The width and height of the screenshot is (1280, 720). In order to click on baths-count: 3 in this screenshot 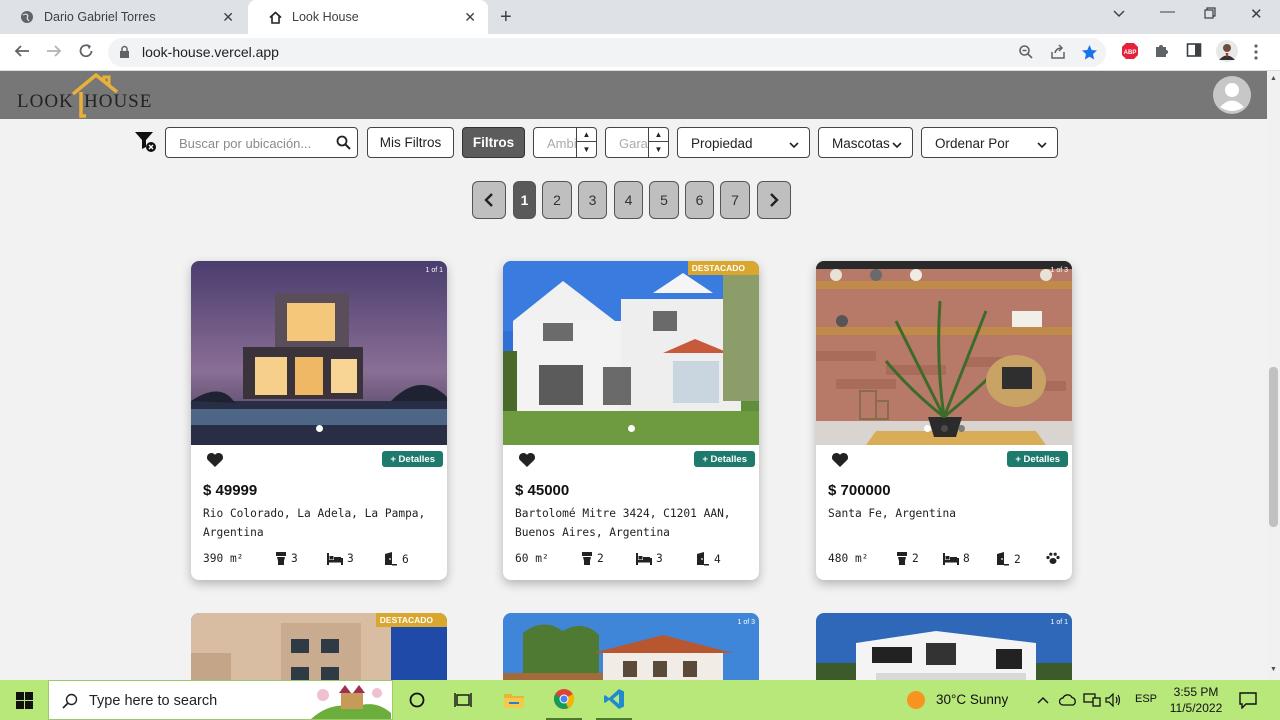, I will do `click(294, 558)`.